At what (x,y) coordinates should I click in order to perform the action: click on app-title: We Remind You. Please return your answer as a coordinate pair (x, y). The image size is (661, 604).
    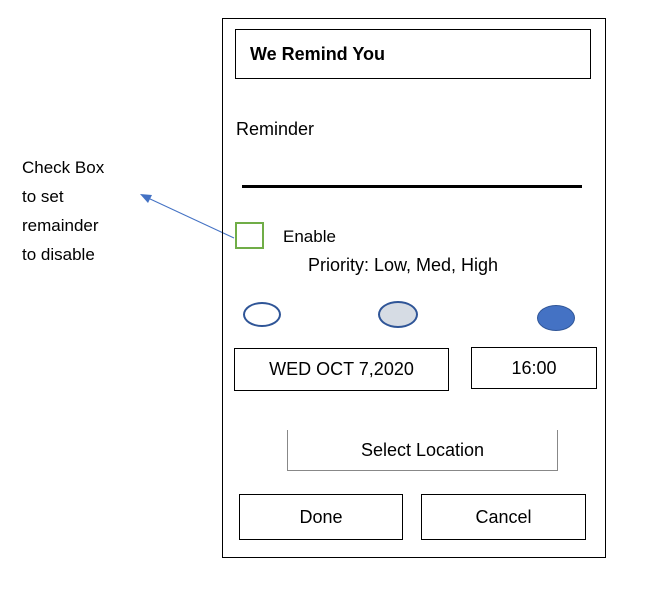
    Looking at the image, I should click on (413, 54).